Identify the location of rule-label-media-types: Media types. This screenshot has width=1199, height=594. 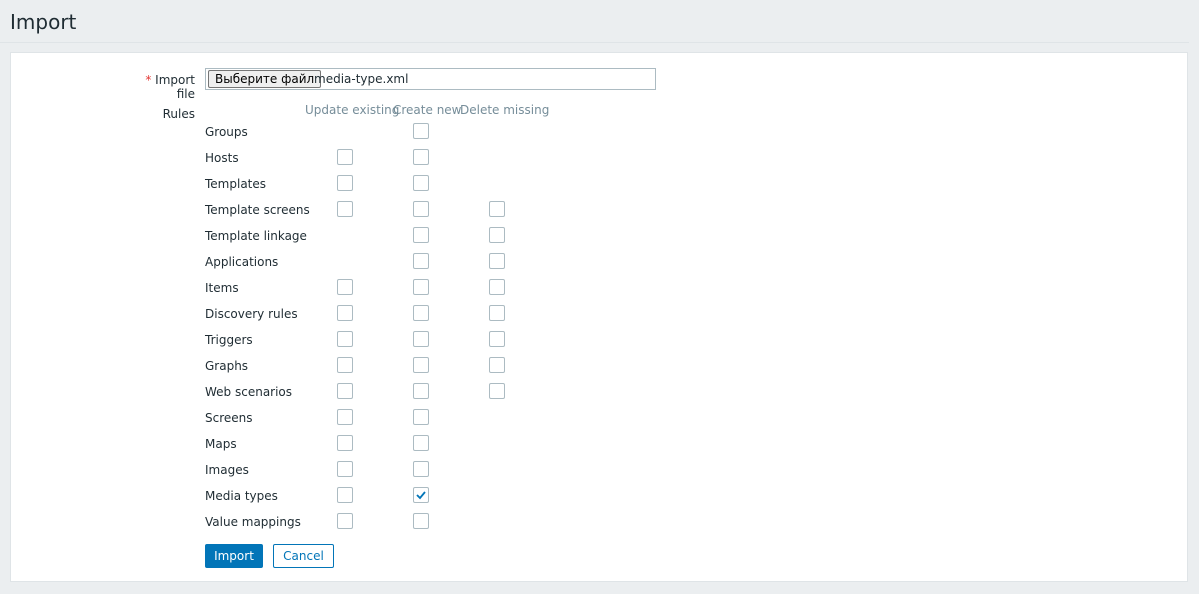
(241, 496).